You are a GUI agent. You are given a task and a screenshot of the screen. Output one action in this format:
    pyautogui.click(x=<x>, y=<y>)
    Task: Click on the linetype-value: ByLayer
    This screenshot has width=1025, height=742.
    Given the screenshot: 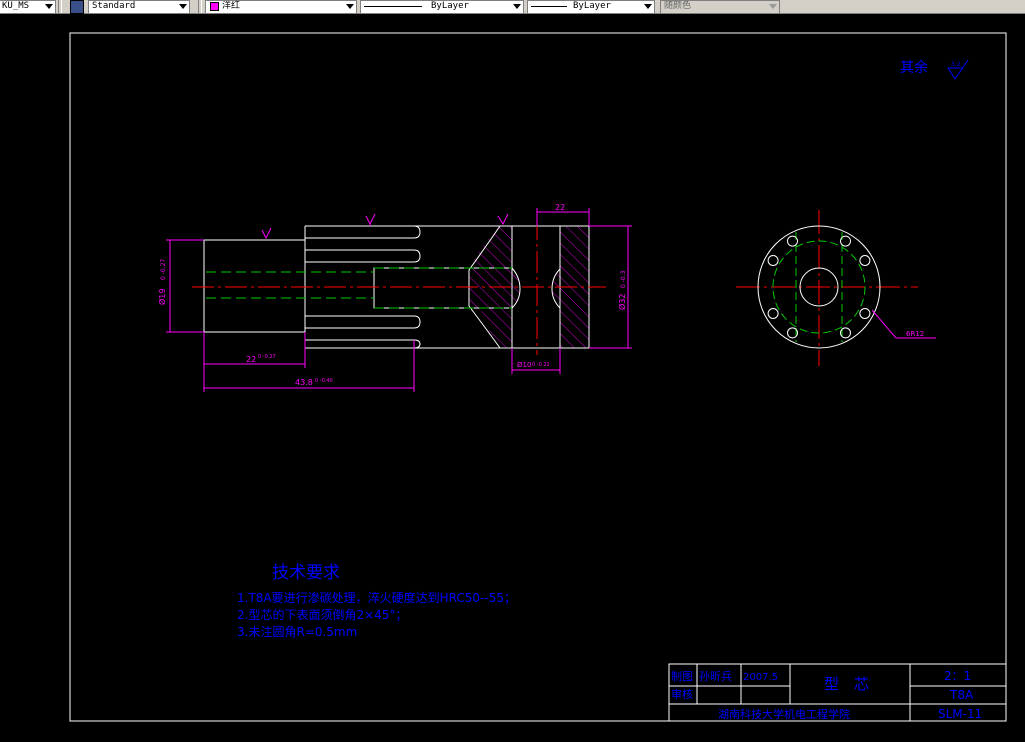 What is the action you would take?
    pyautogui.click(x=450, y=6)
    